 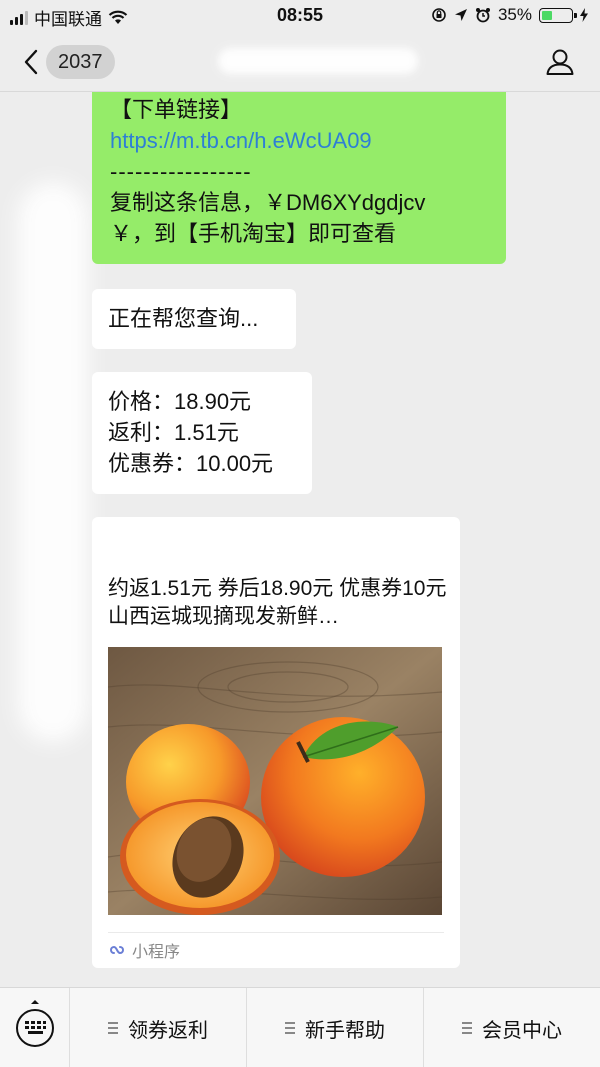 What do you see at coordinates (32, 62) in the screenshot?
I see `back-icon` at bounding box center [32, 62].